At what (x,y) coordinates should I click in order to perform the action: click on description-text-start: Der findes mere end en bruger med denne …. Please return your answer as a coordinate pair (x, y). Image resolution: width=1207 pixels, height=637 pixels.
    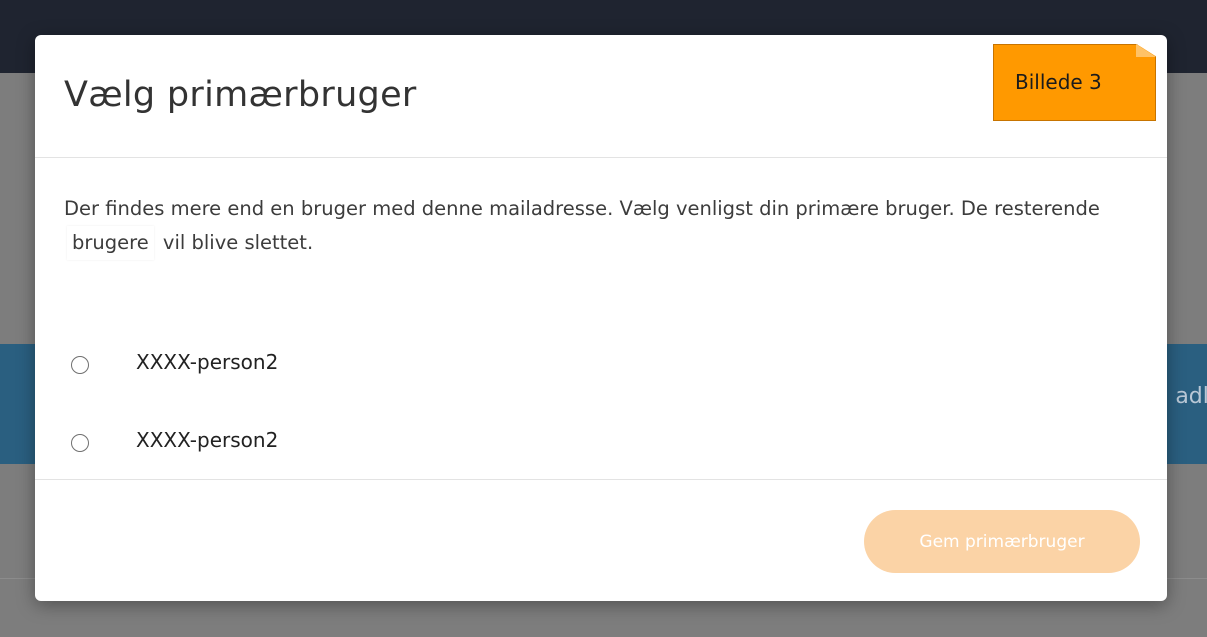
    Looking at the image, I should click on (582, 208).